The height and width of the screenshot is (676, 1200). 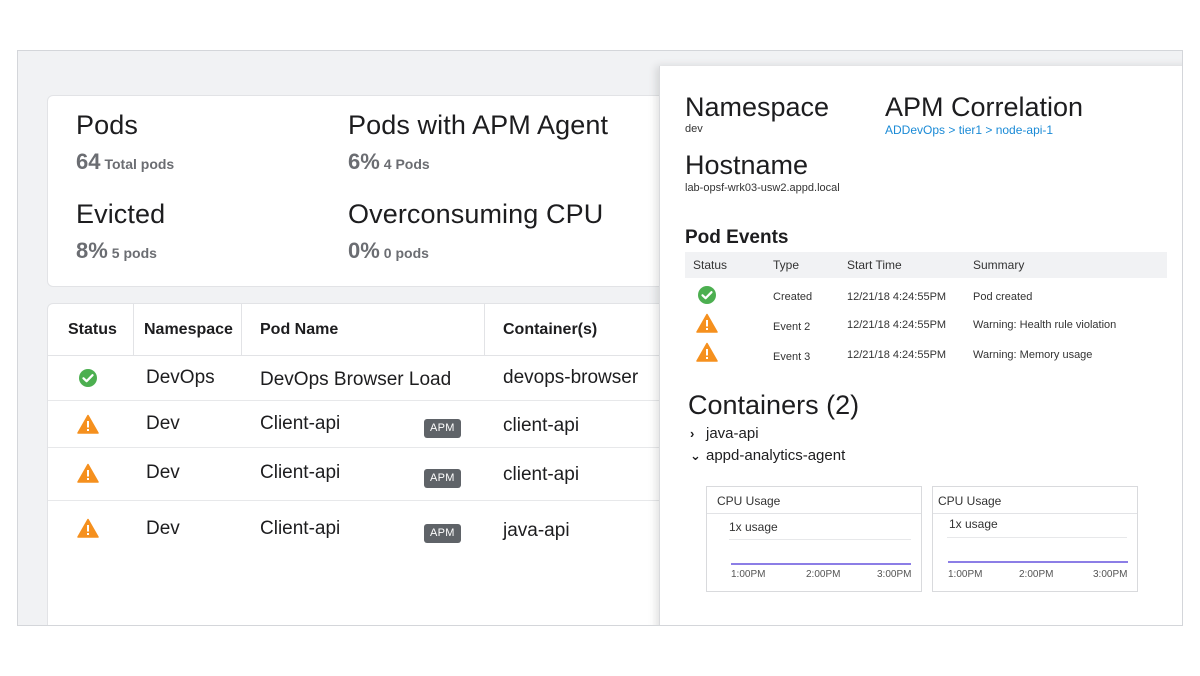 What do you see at coordinates (710, 265) in the screenshot?
I see `events-header-status: Status` at bounding box center [710, 265].